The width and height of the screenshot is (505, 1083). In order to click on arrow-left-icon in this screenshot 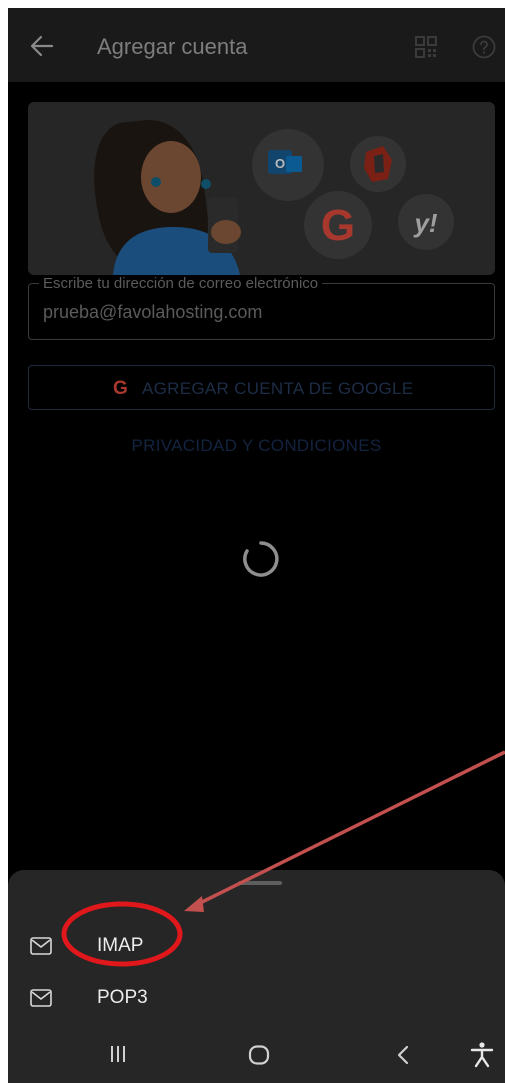, I will do `click(42, 46)`.